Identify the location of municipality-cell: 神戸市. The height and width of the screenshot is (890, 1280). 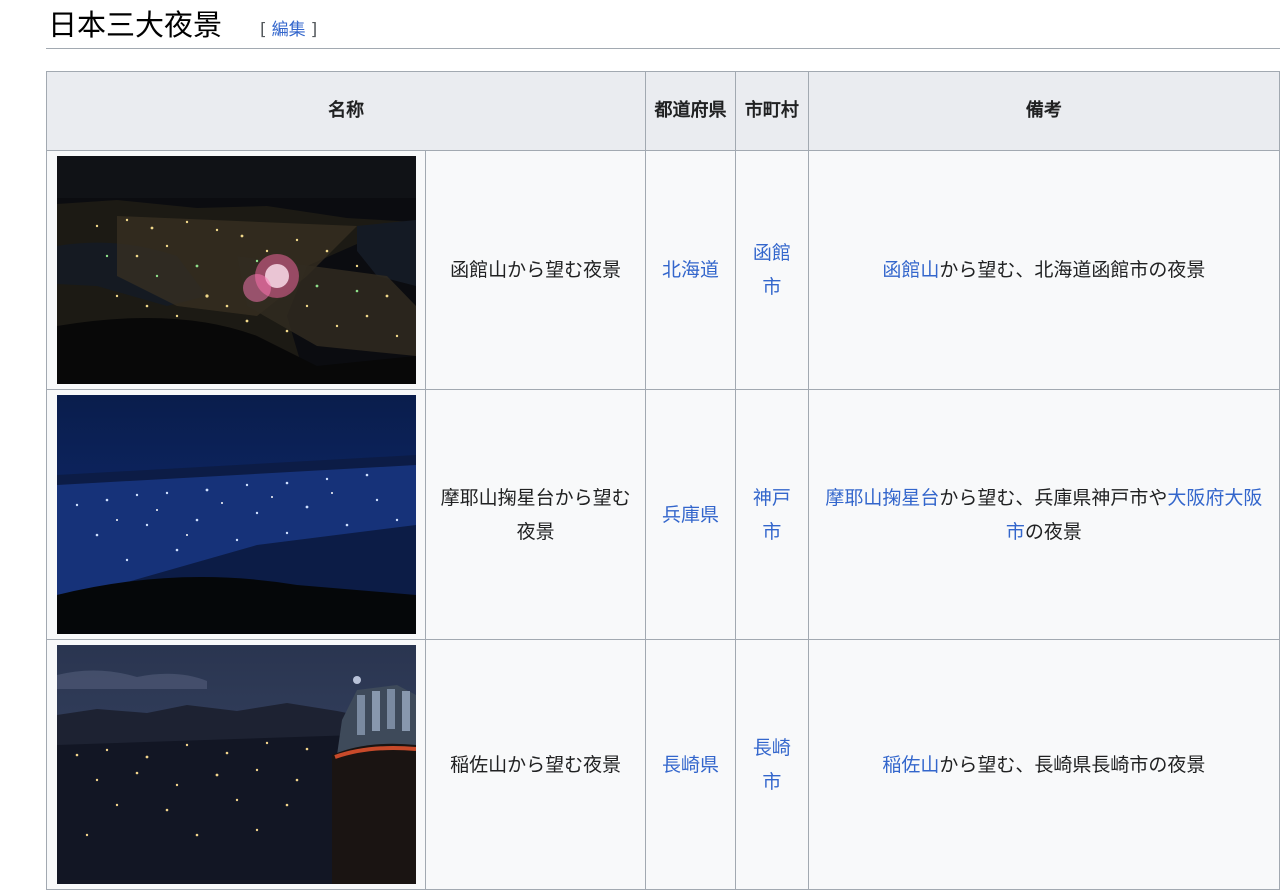
(771, 514).